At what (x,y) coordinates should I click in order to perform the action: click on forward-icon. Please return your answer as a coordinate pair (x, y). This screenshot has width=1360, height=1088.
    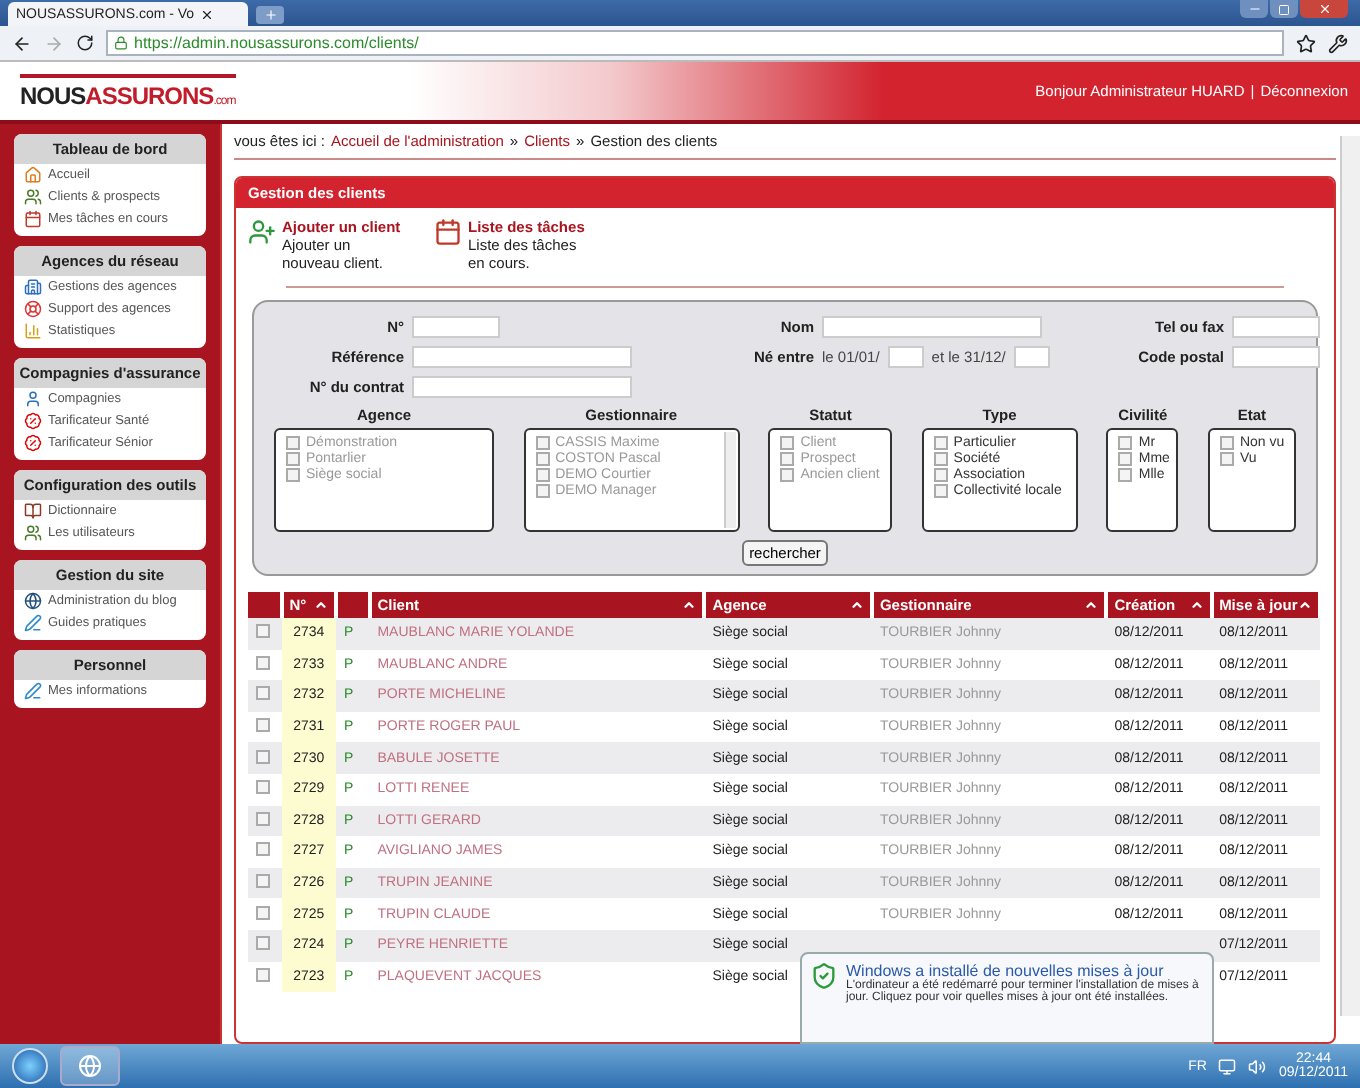
    Looking at the image, I should click on (54, 43).